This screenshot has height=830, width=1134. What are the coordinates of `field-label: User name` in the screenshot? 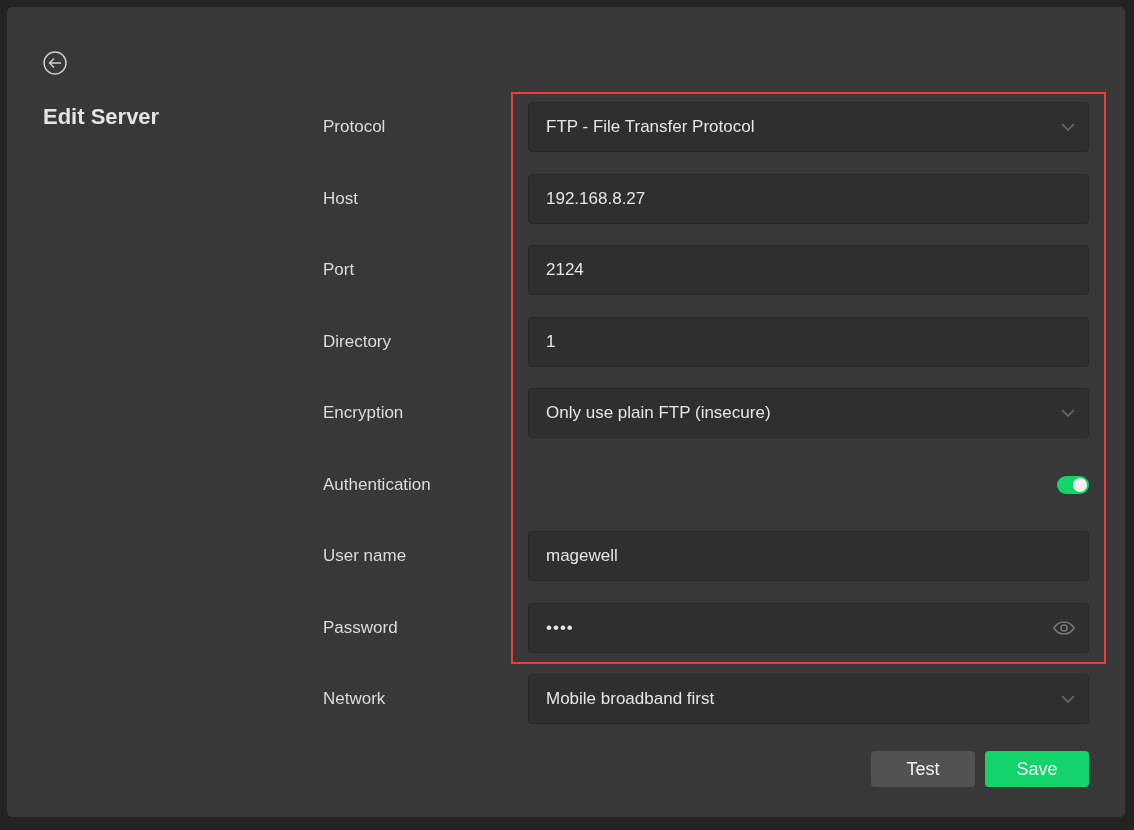 It's located at (365, 556).